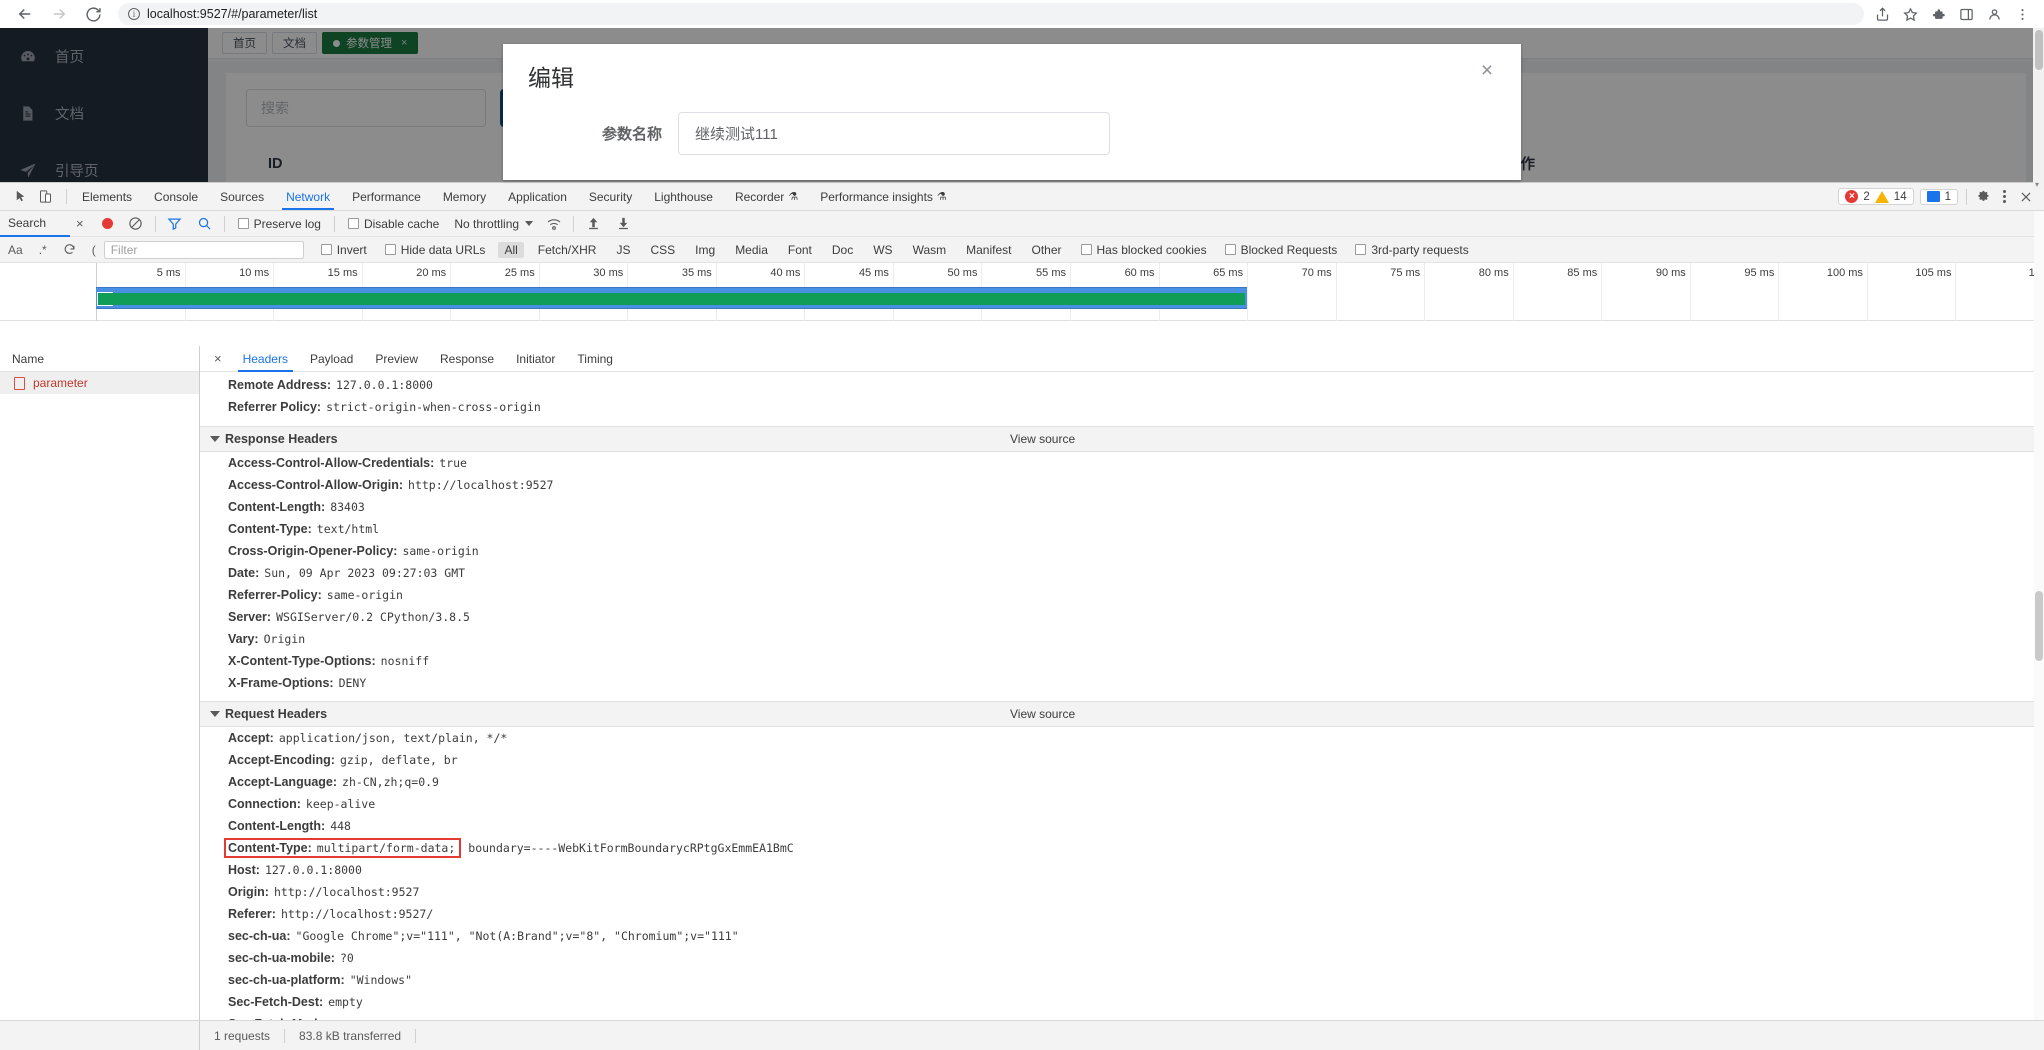 The width and height of the screenshot is (2044, 1050). I want to click on sidebar-item-docs: 文档, so click(104, 113).